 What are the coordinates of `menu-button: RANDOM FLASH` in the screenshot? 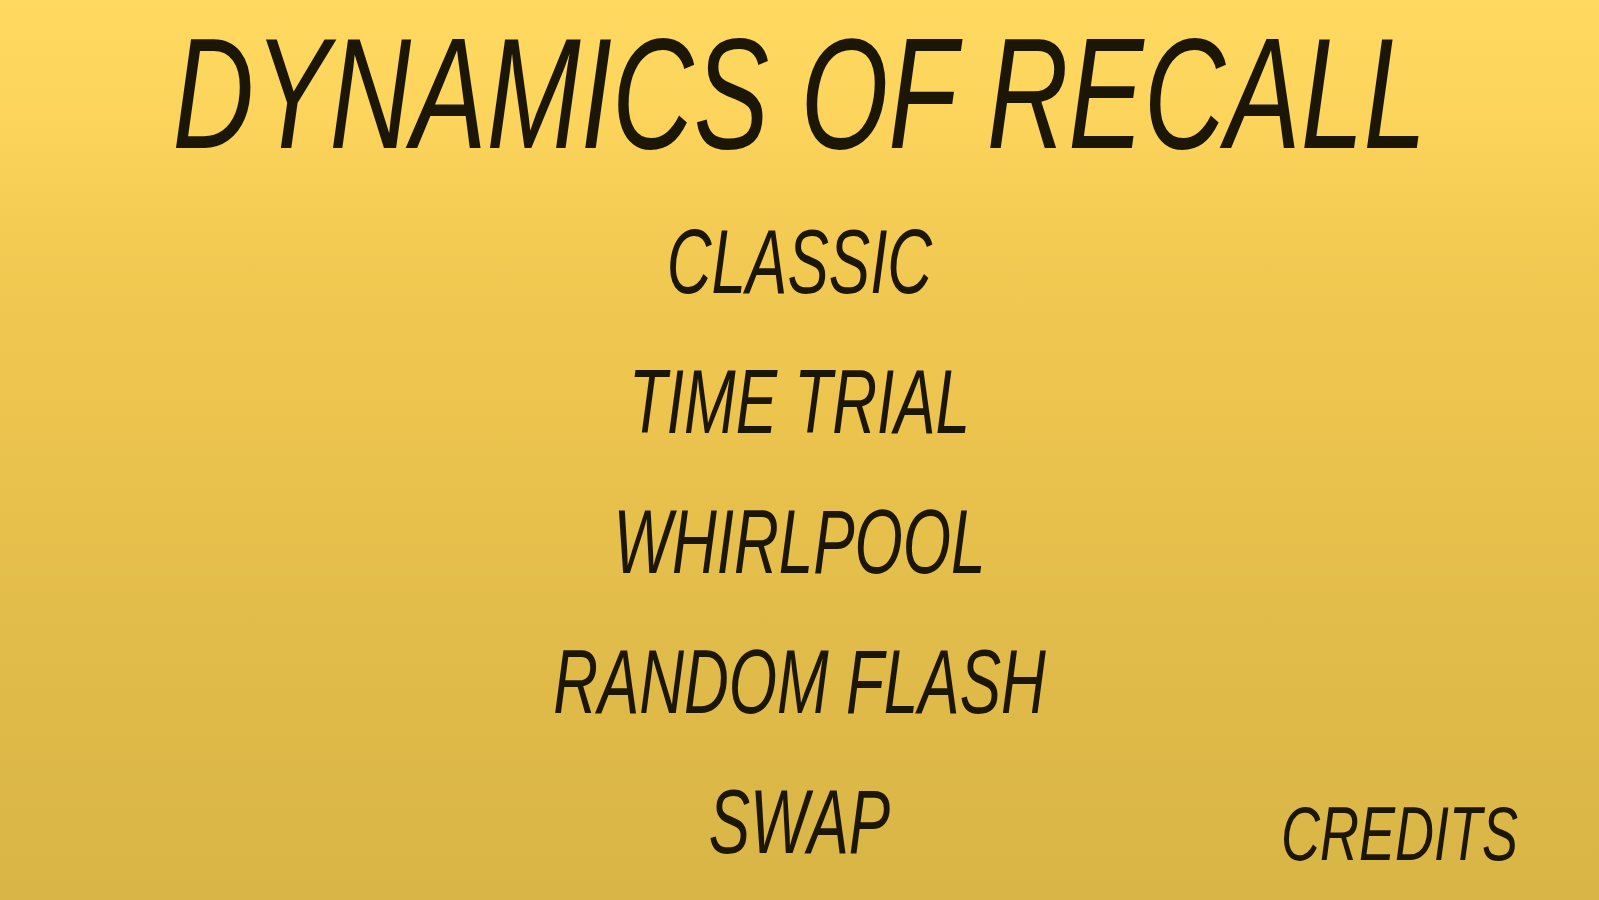 It's located at (799, 681).